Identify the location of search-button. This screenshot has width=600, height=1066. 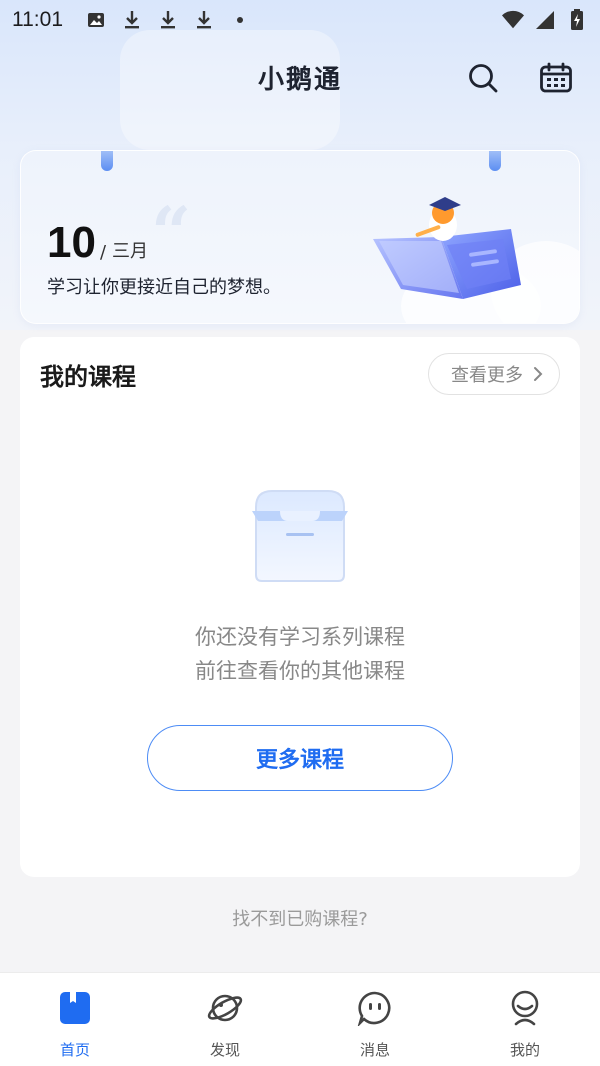
(483, 78).